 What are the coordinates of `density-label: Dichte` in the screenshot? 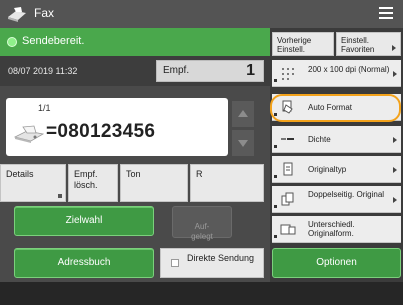 It's located at (319, 139).